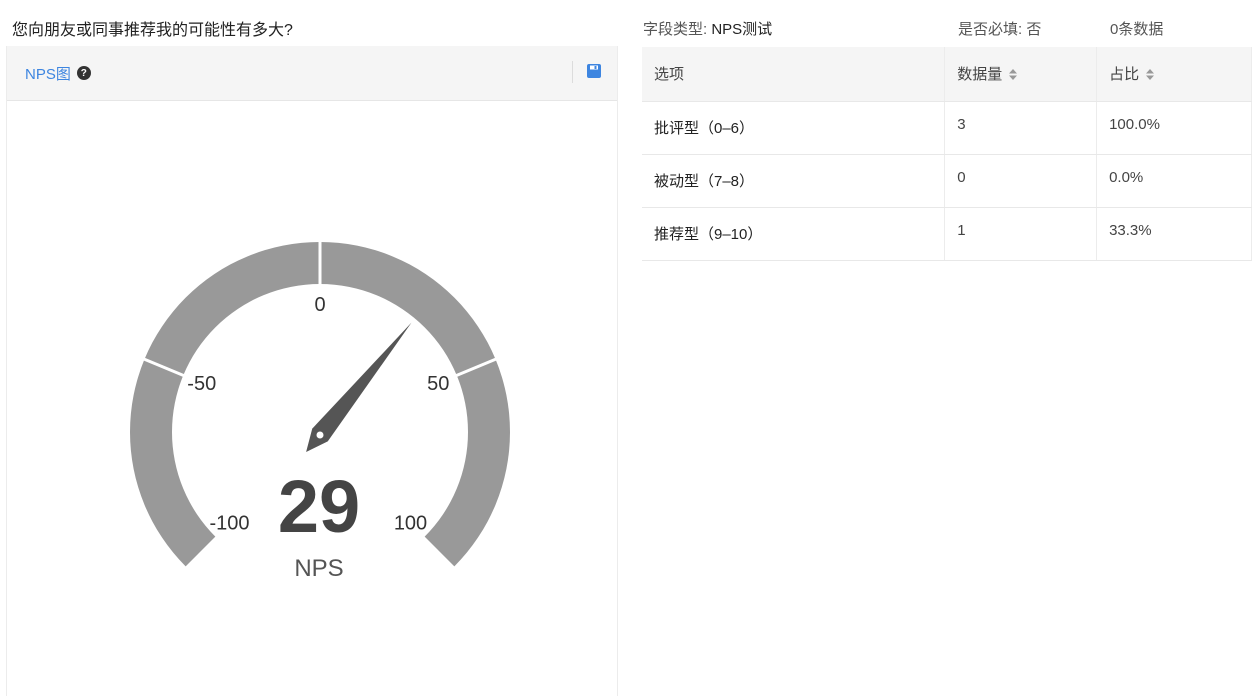 This screenshot has width=1254, height=696. What do you see at coordinates (1174, 234) in the screenshot?
I see `ratio-cell: 33.3%` at bounding box center [1174, 234].